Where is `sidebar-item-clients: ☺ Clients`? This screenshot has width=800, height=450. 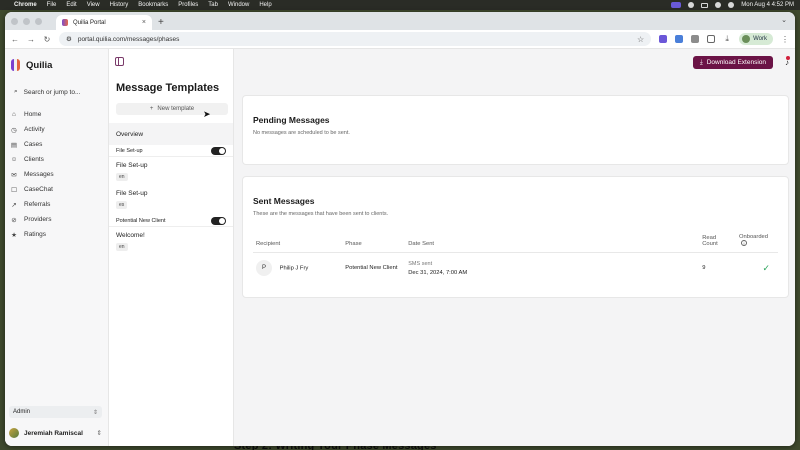 sidebar-item-clients: ☺ Clients is located at coordinates (56, 159).